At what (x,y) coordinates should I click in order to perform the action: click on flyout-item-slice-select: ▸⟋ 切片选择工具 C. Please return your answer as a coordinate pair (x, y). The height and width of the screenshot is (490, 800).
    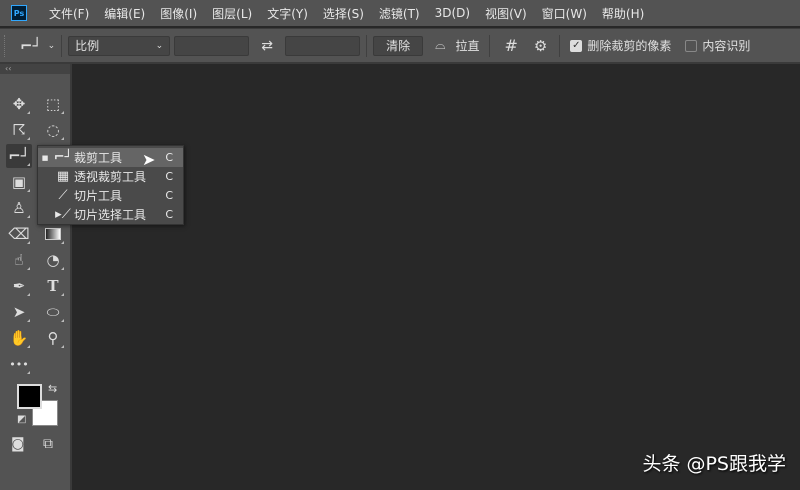
    Looking at the image, I should click on (110, 214).